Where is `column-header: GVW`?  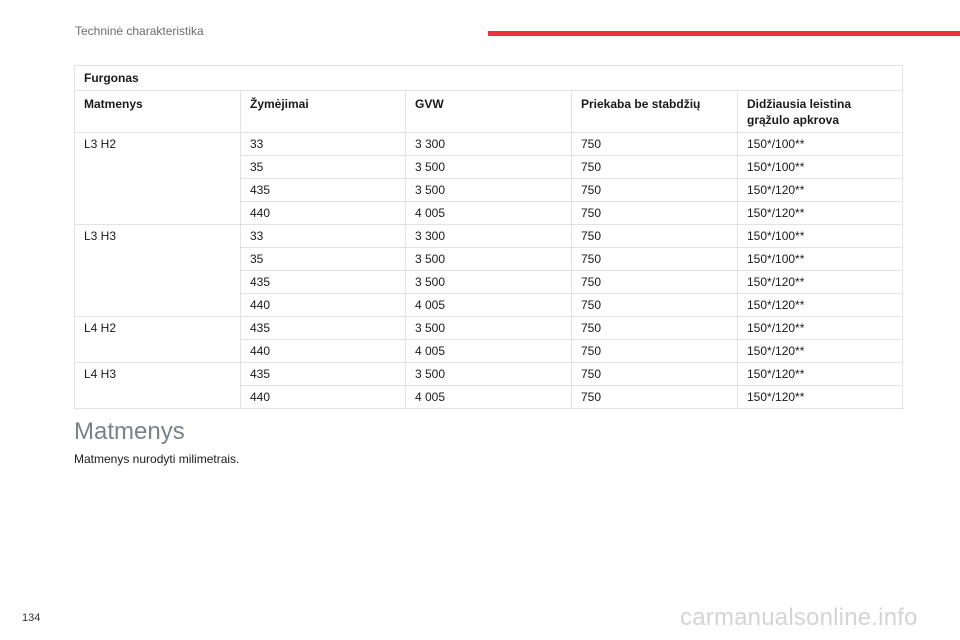 column-header: GVW is located at coordinates (488, 111).